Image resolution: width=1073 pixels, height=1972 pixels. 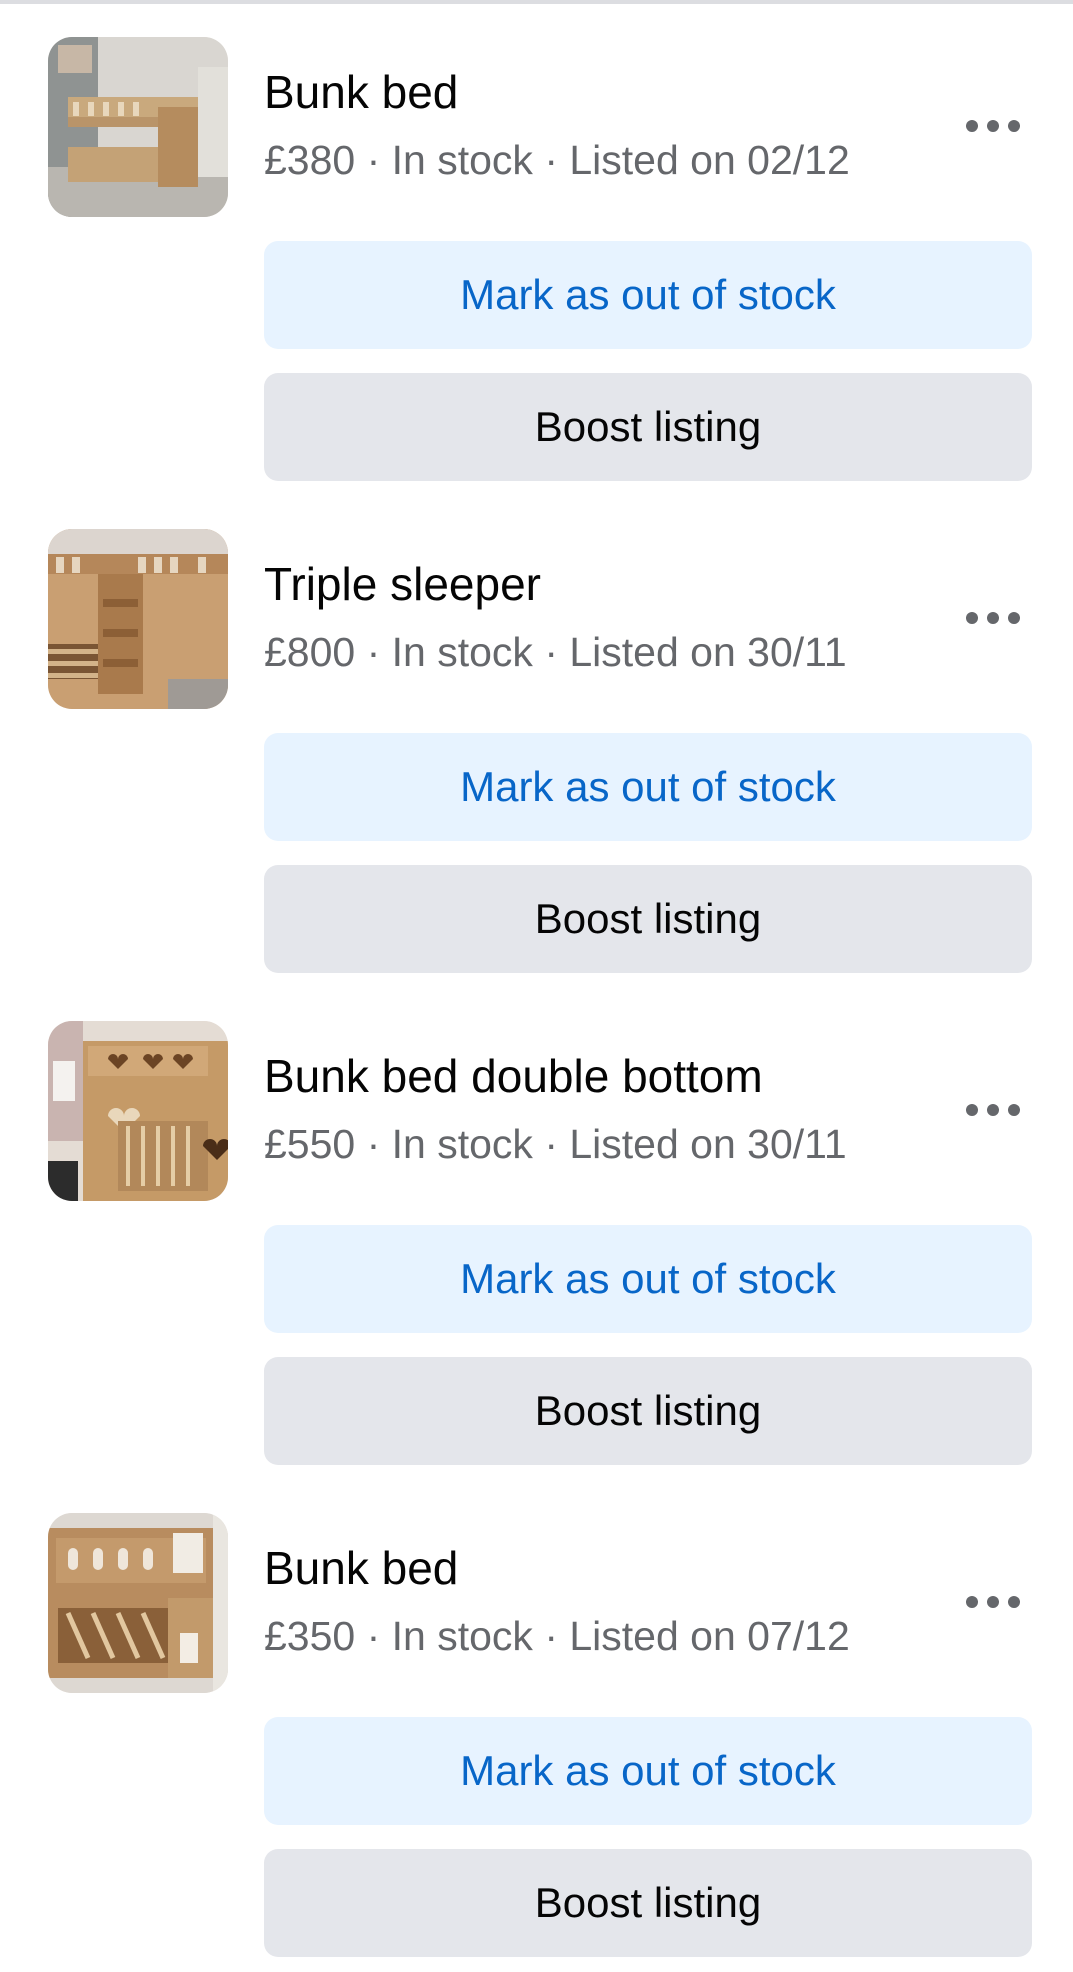 What do you see at coordinates (555, 1144) in the screenshot?
I see `listing-meta: £550 · In stock · Listed on 30/11` at bounding box center [555, 1144].